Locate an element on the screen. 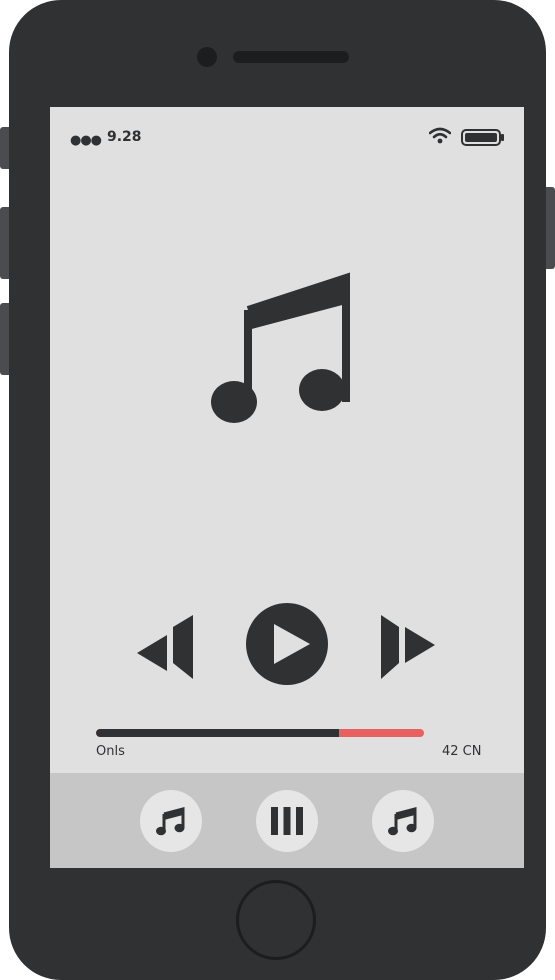 This screenshot has width=555, height=980. library-icon is located at coordinates (287, 821).